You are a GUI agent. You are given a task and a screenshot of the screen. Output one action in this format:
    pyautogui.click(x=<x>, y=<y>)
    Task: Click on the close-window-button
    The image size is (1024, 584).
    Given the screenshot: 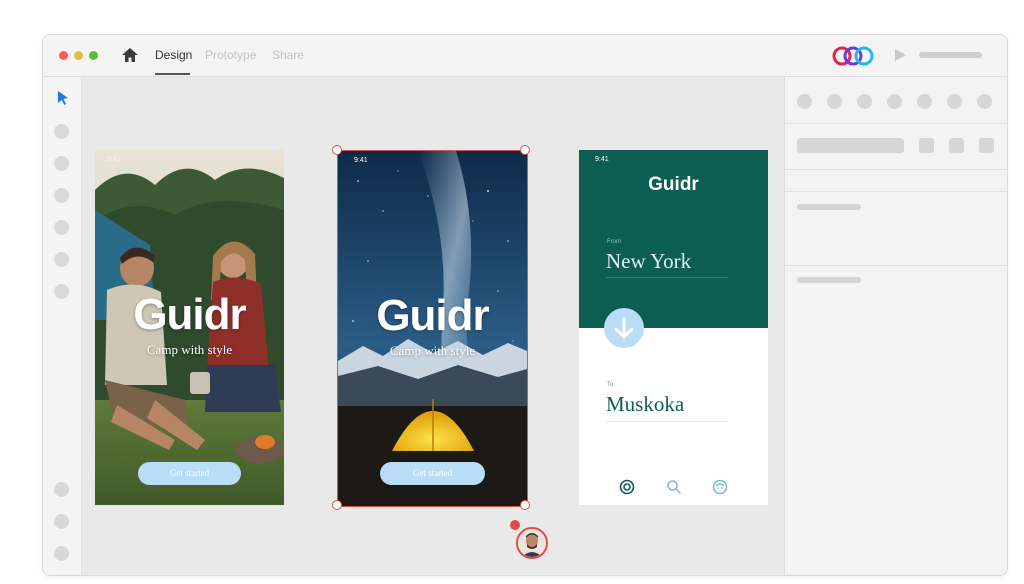 What is the action you would take?
    pyautogui.click(x=63, y=55)
    